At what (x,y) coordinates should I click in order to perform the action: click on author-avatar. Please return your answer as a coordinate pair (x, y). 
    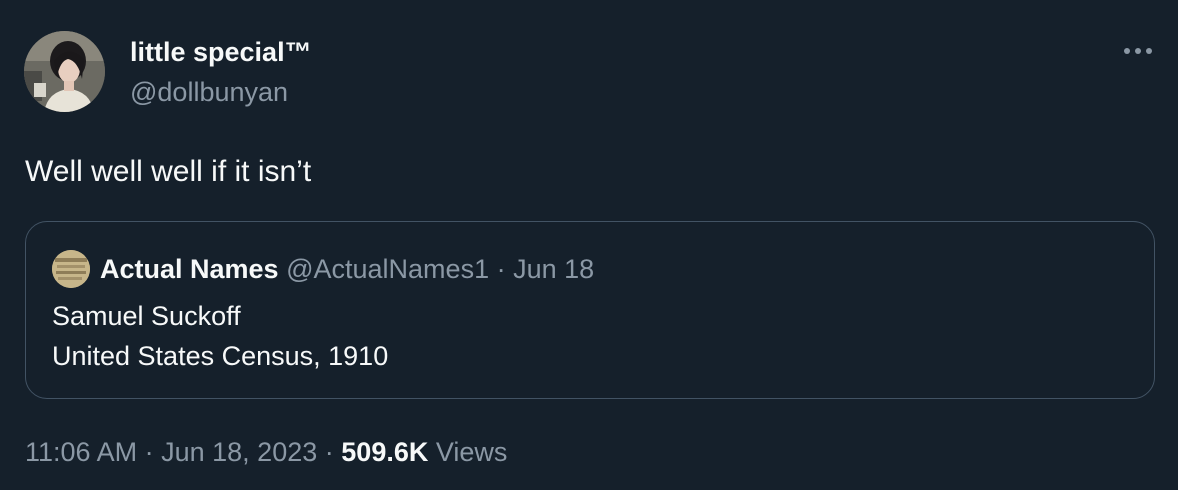
    Looking at the image, I should click on (64, 71).